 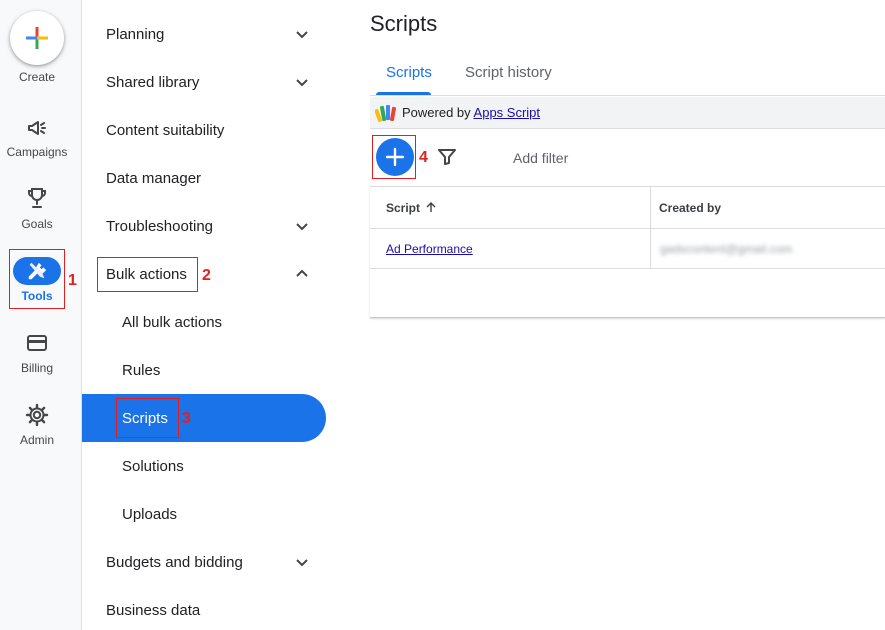 I want to click on nav-item-planning: Planning, so click(x=204, y=34).